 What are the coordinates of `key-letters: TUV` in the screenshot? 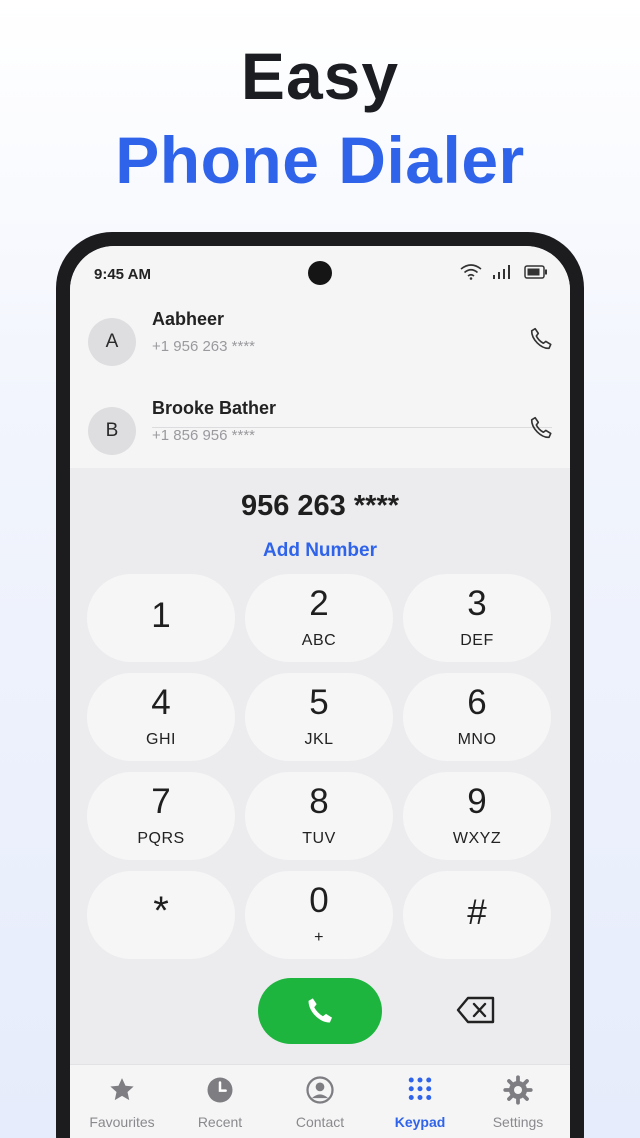 It's located at (319, 838).